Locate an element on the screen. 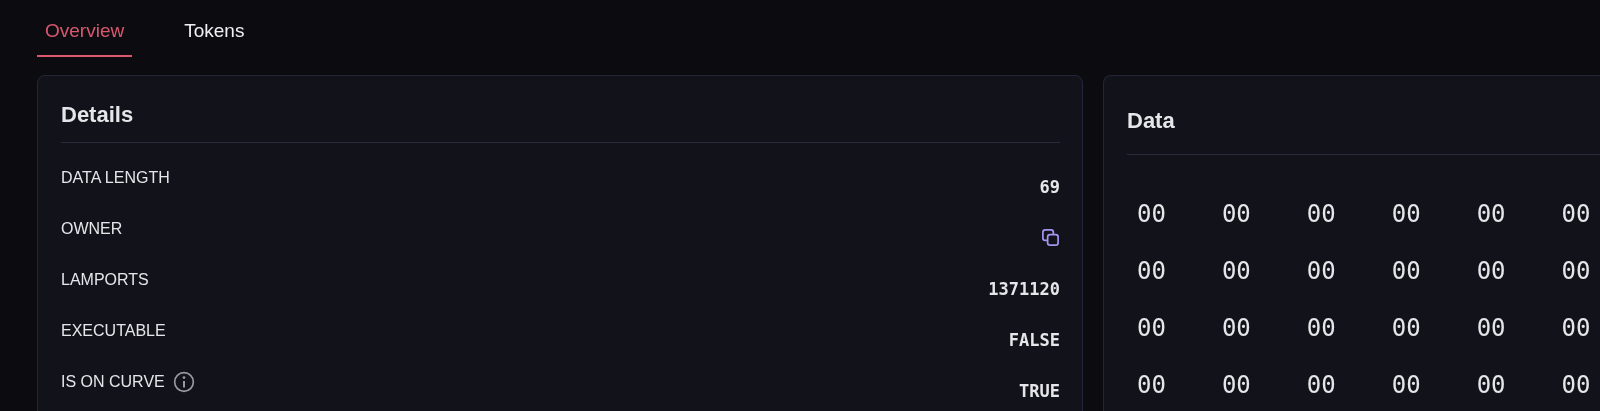  tab: Tokens is located at coordinates (214, 37).